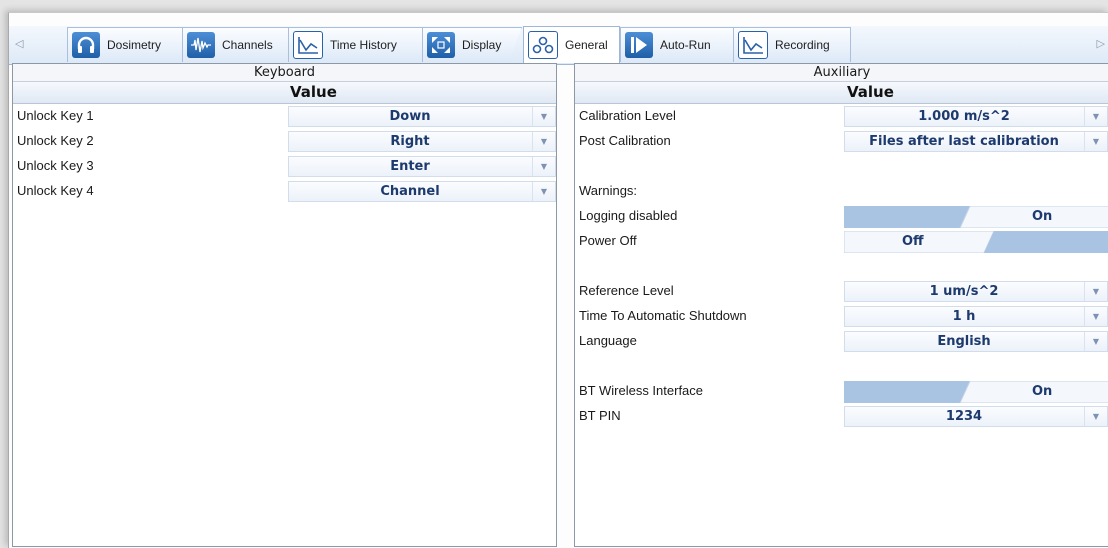  Describe the element at coordinates (626, 290) in the screenshot. I see `row-label: Reference Level` at that location.